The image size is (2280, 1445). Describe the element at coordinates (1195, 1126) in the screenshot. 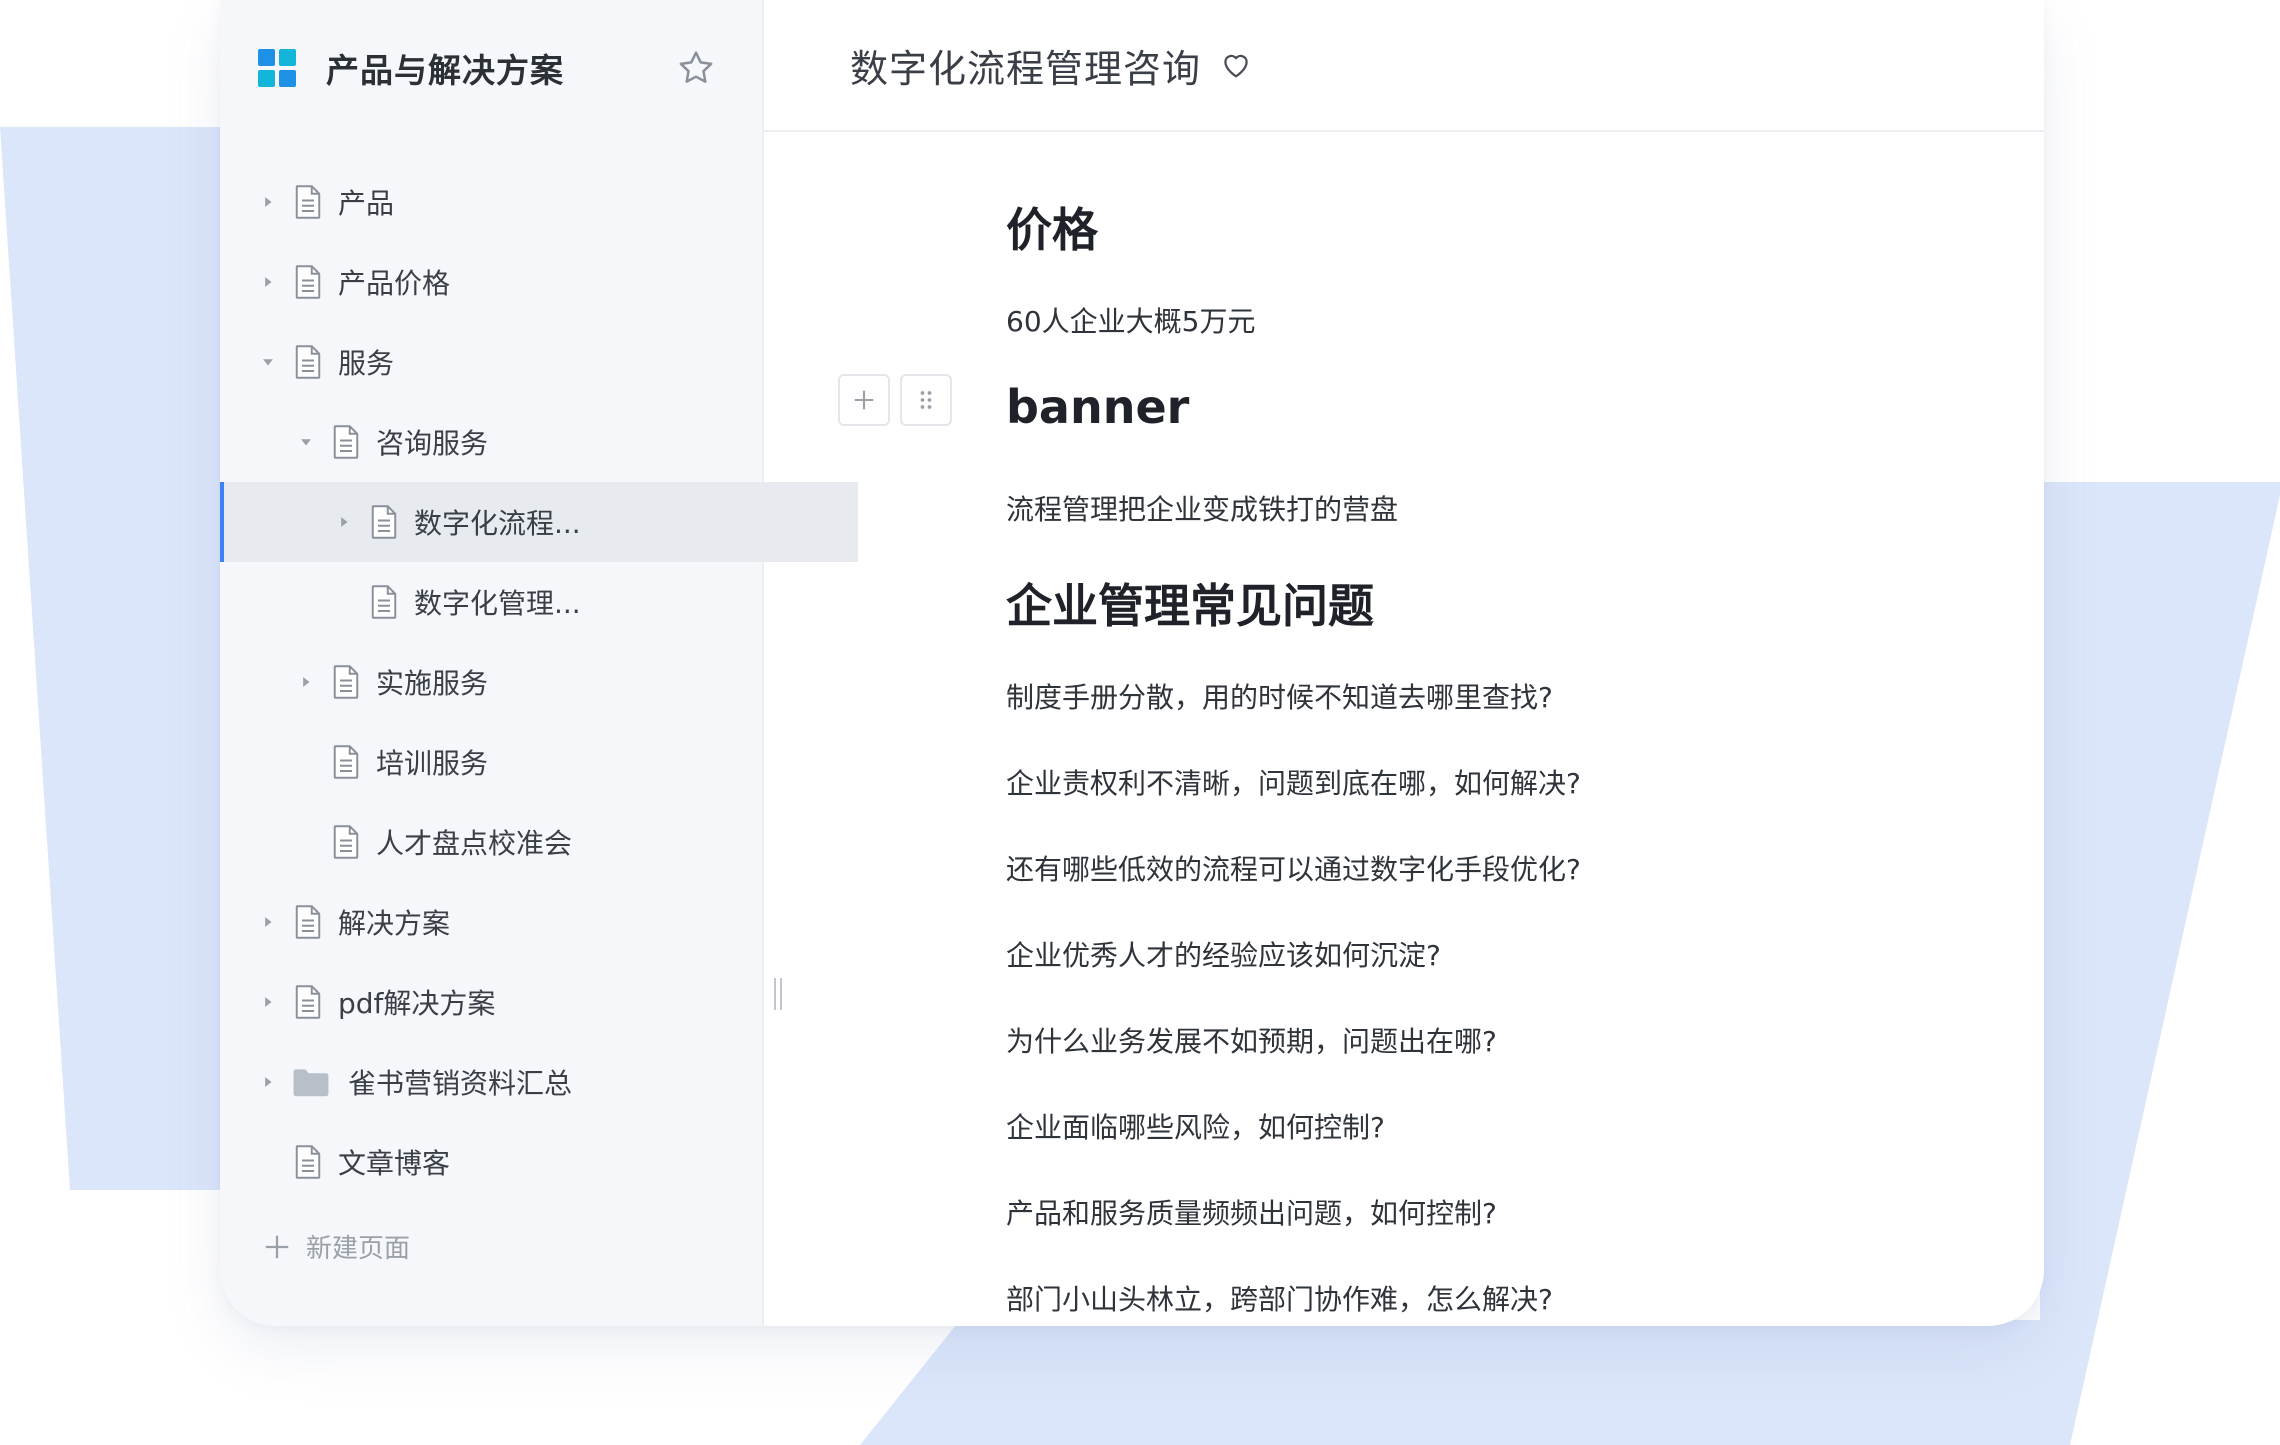

I see `faq-item: 企业面临哪些风险，如何控制?` at that location.